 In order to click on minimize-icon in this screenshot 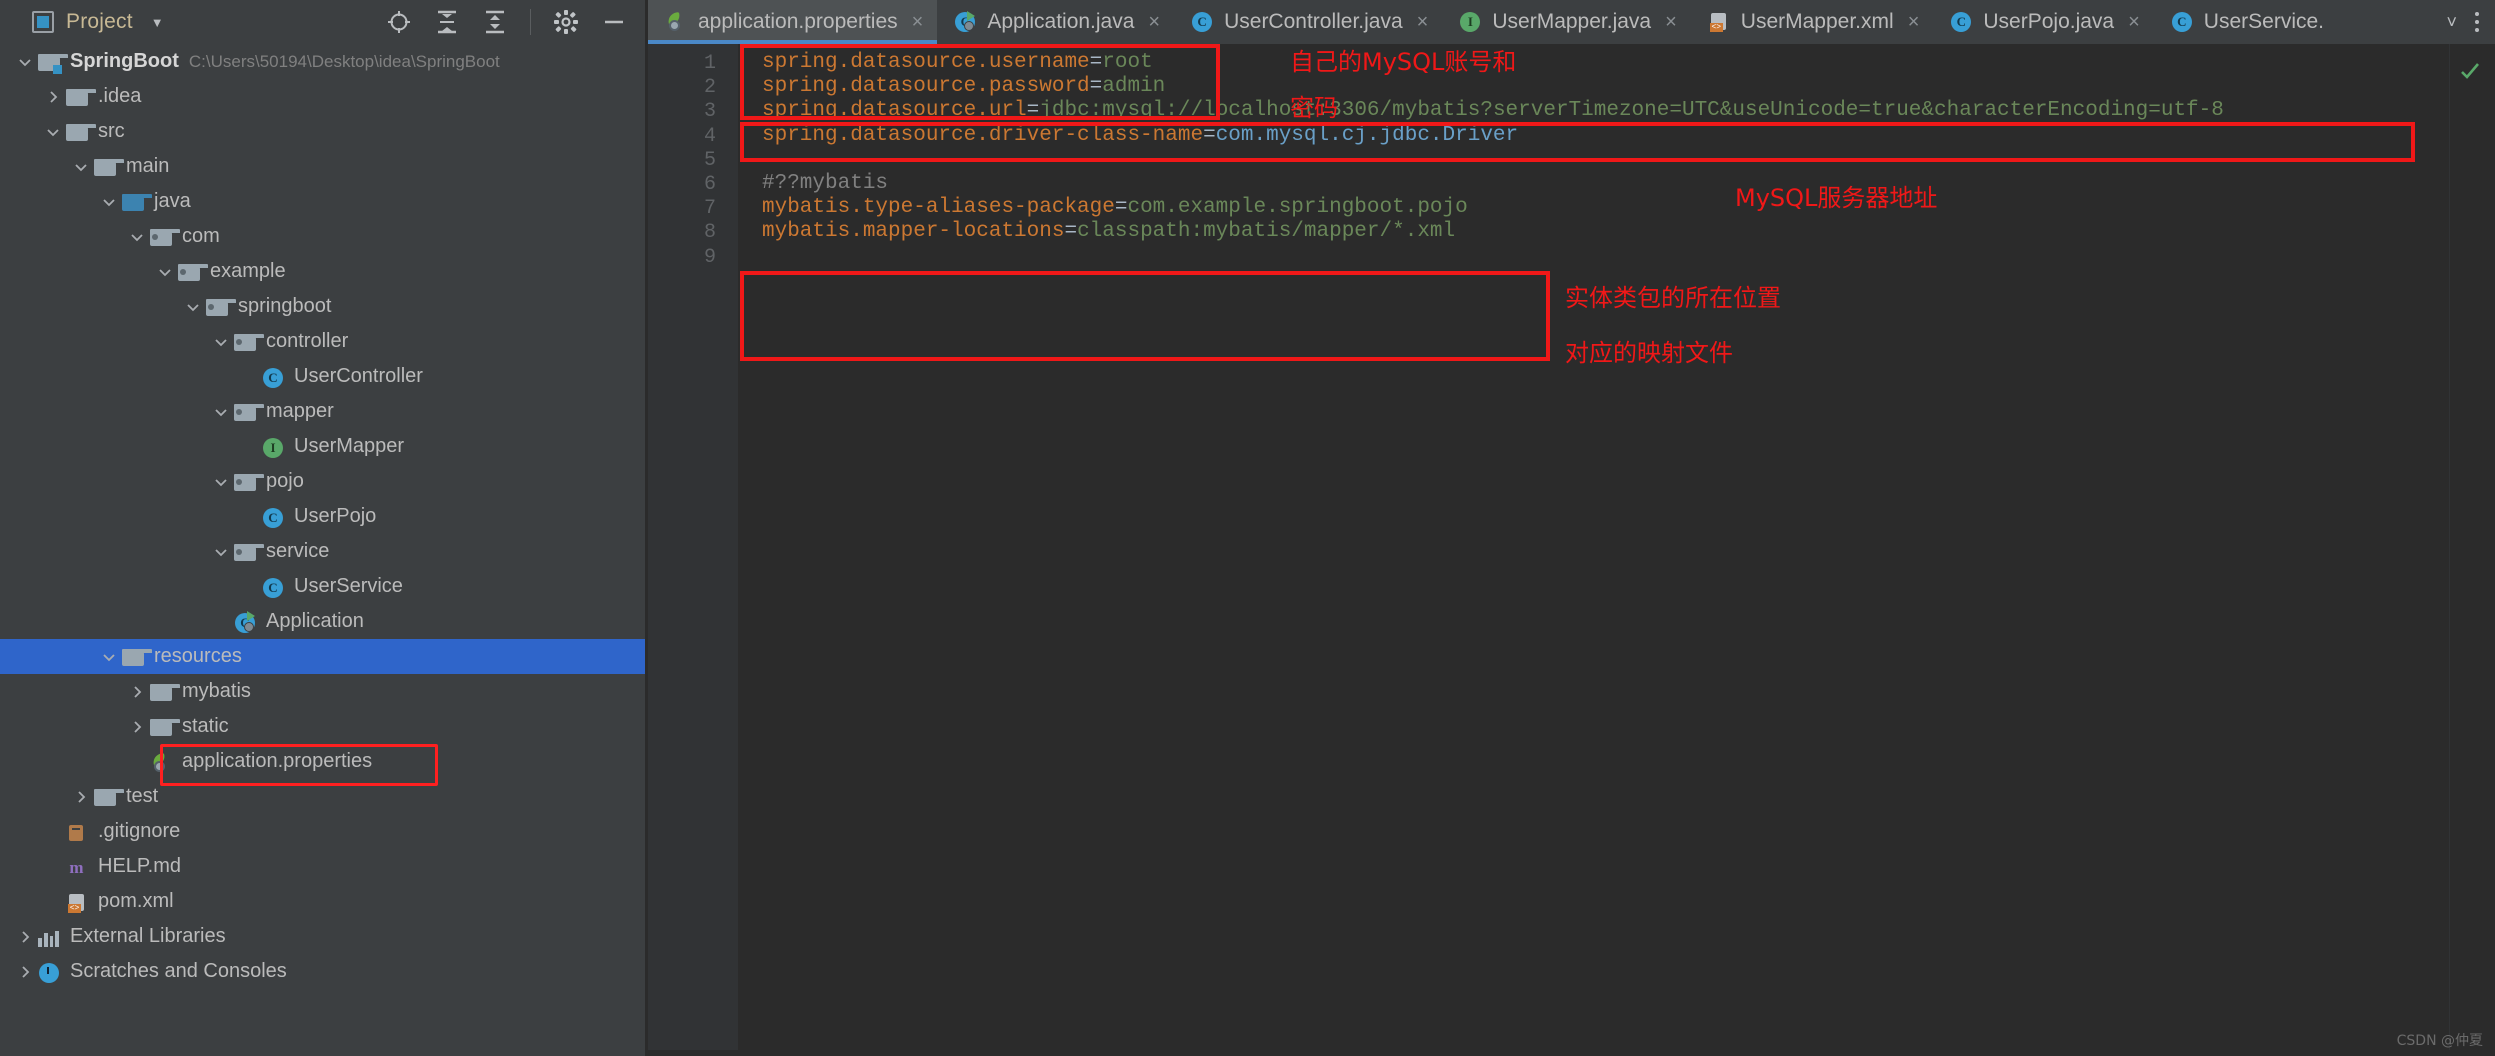, I will do `click(614, 22)`.